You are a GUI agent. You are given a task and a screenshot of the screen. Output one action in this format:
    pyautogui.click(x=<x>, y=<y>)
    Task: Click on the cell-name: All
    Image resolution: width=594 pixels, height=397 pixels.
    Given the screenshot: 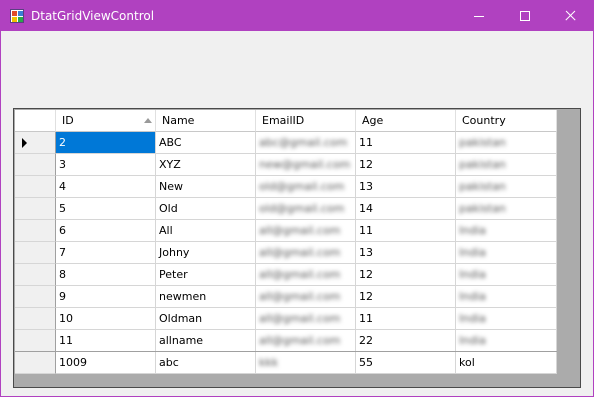 What is the action you would take?
    pyautogui.click(x=206, y=231)
    